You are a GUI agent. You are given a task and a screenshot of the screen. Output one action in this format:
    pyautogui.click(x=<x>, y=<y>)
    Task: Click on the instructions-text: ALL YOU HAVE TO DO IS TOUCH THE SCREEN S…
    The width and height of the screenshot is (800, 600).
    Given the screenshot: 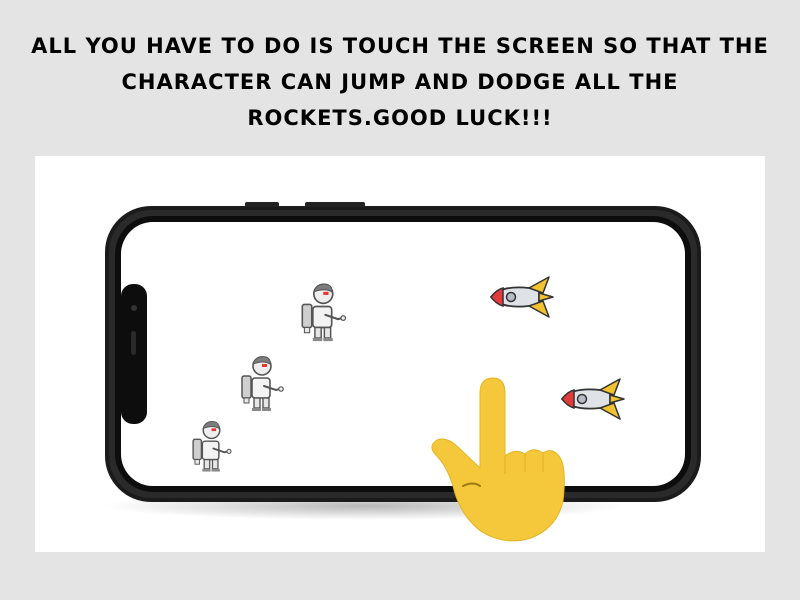 What is the action you would take?
    pyautogui.click(x=400, y=82)
    